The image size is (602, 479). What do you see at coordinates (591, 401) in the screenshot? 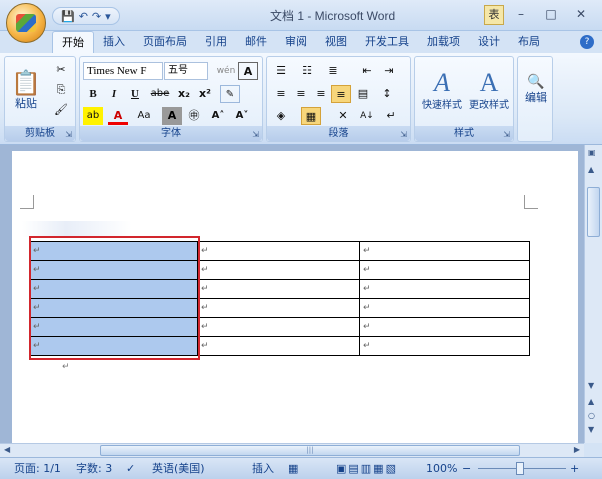
I see `prev-page-icon: ▲` at bounding box center [591, 401].